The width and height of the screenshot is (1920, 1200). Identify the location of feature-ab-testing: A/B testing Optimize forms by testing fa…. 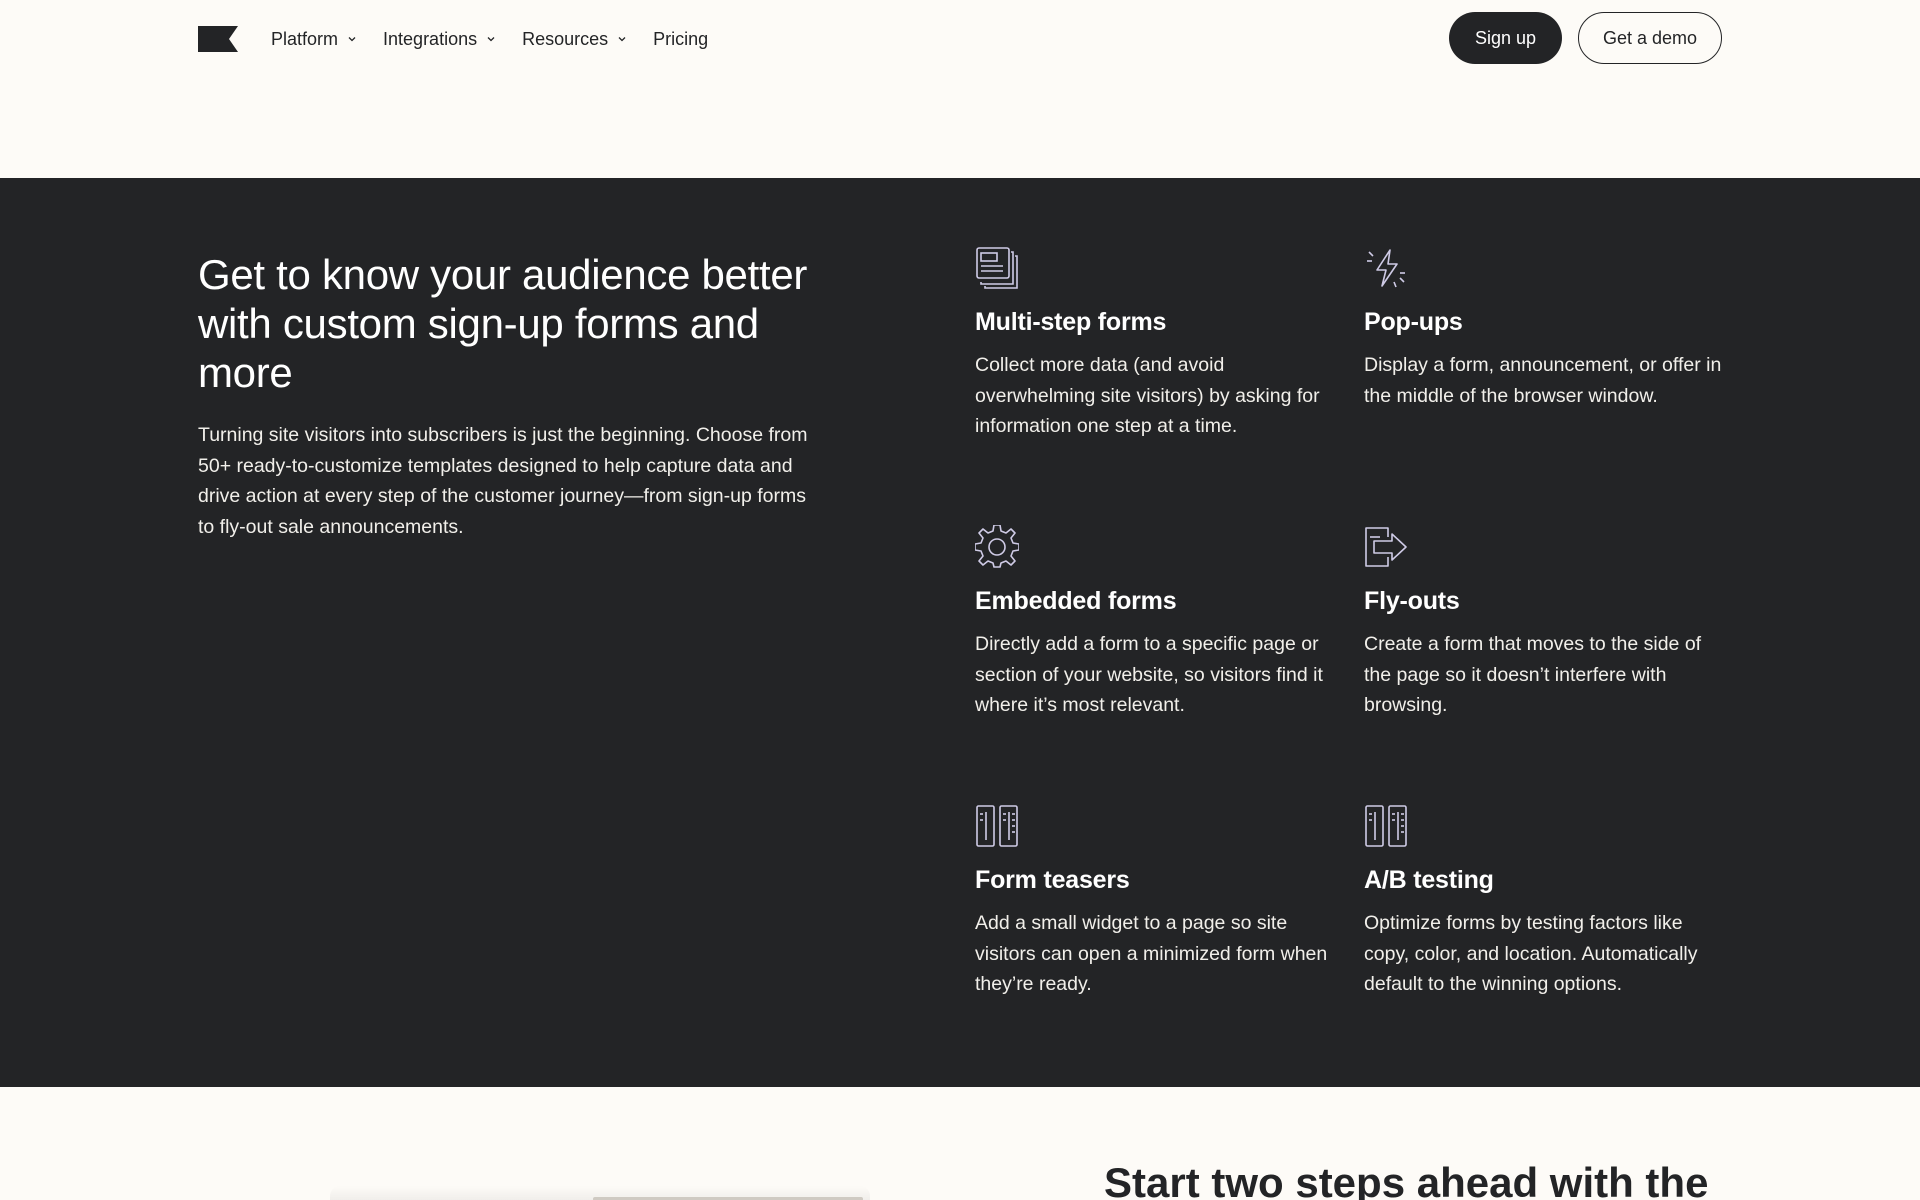
(1544, 902).